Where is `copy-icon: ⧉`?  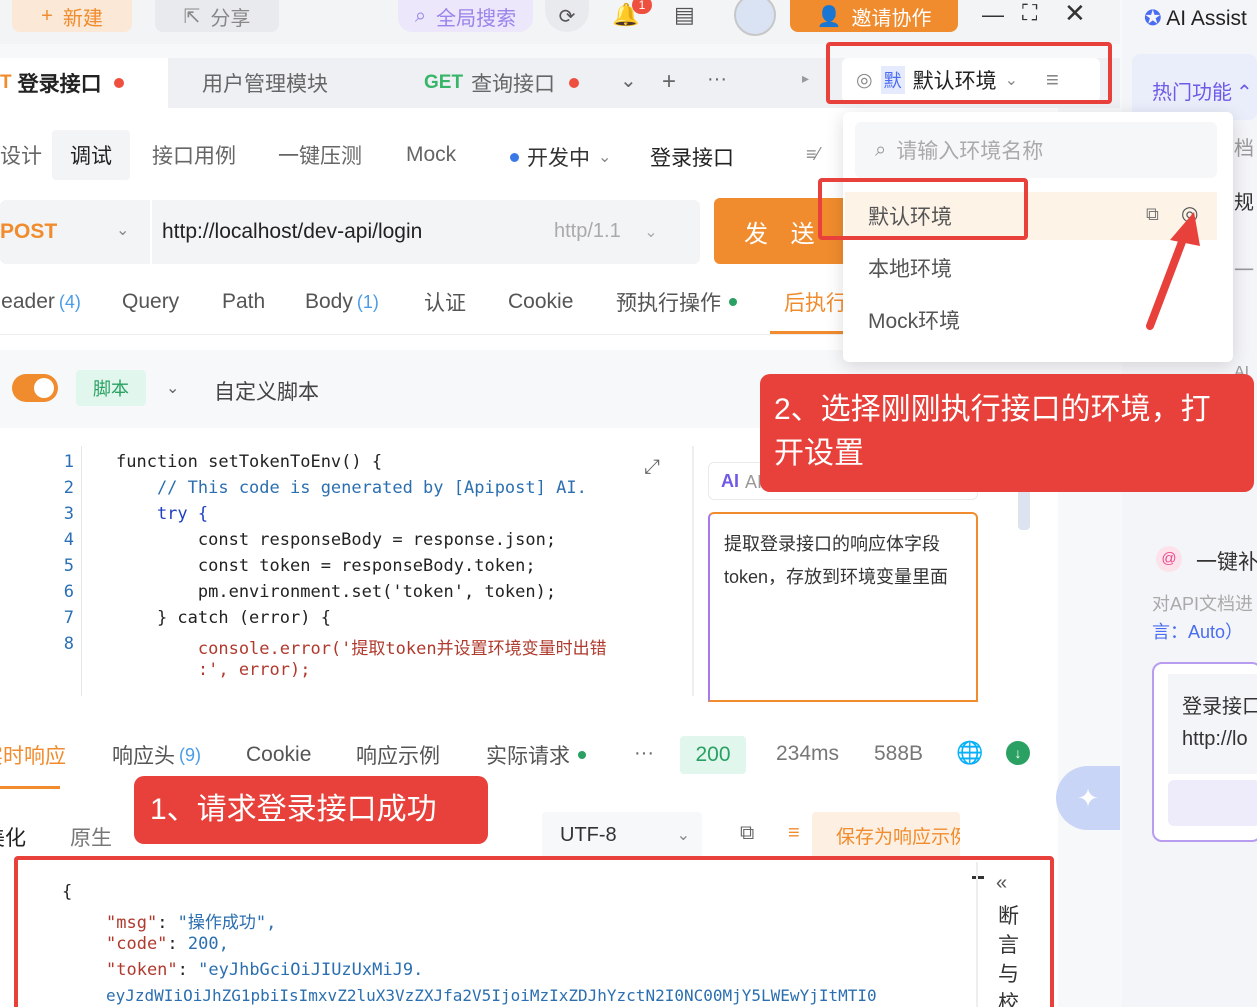 copy-icon: ⧉ is located at coordinates (747, 833).